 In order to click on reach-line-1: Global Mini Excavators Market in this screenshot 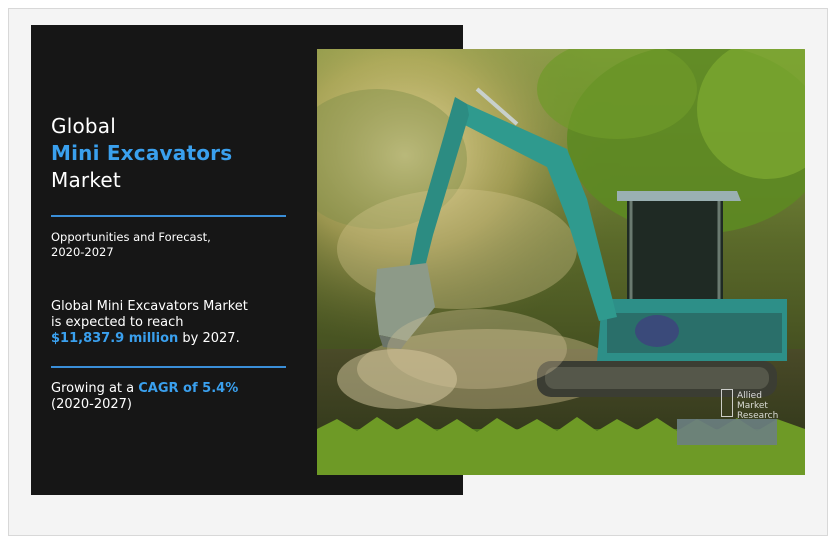, I will do `click(149, 306)`.